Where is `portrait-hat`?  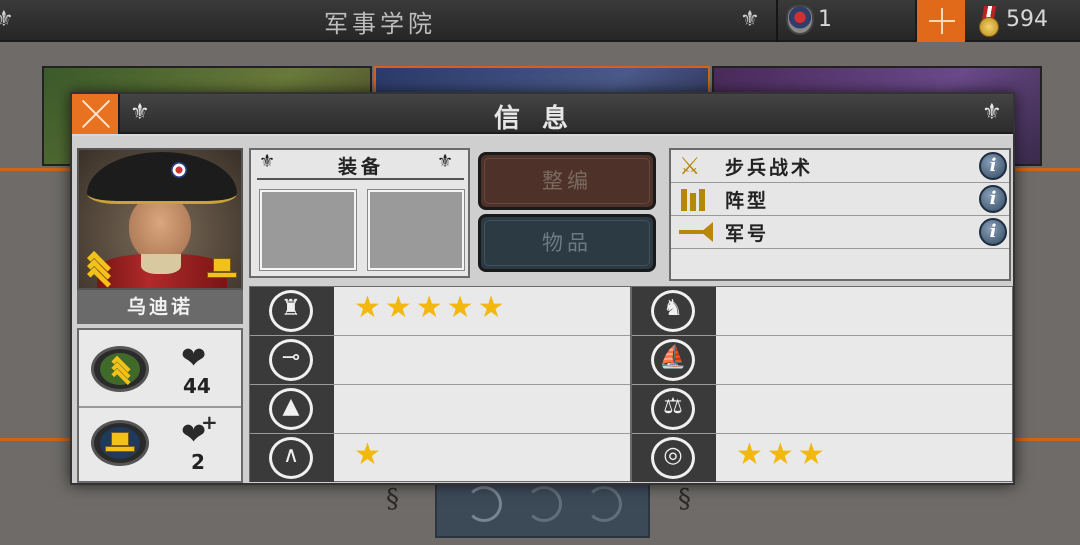
portrait-hat is located at coordinates (162, 178).